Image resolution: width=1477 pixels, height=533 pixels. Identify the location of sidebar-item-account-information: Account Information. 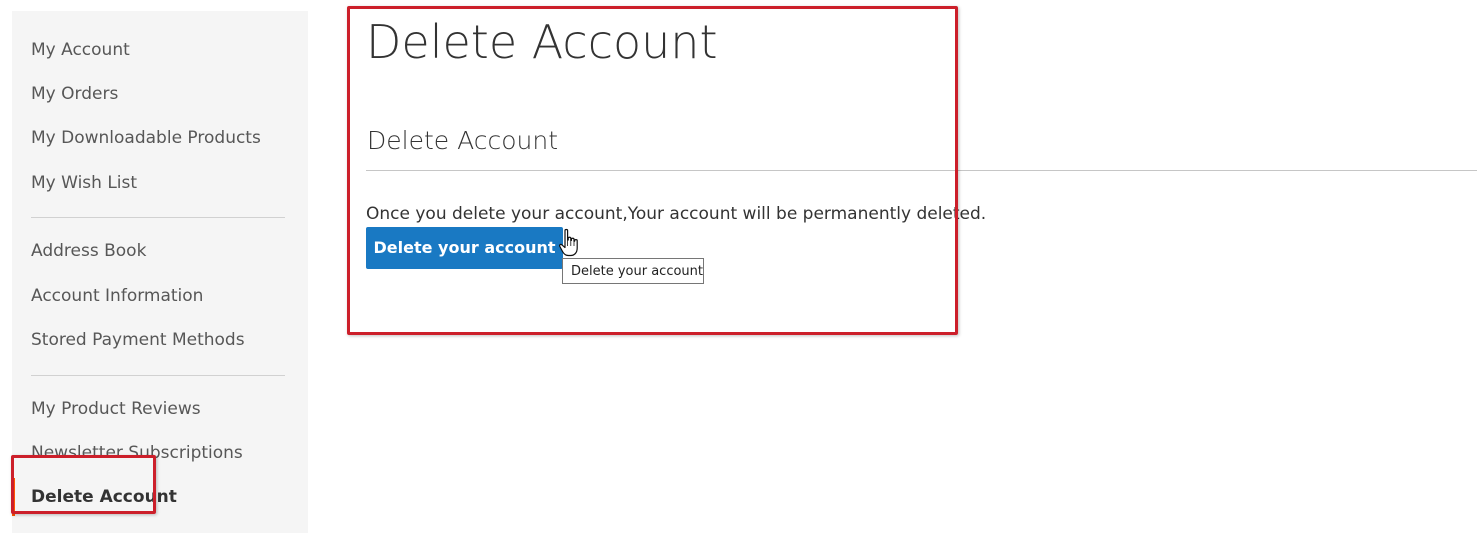
(117, 296).